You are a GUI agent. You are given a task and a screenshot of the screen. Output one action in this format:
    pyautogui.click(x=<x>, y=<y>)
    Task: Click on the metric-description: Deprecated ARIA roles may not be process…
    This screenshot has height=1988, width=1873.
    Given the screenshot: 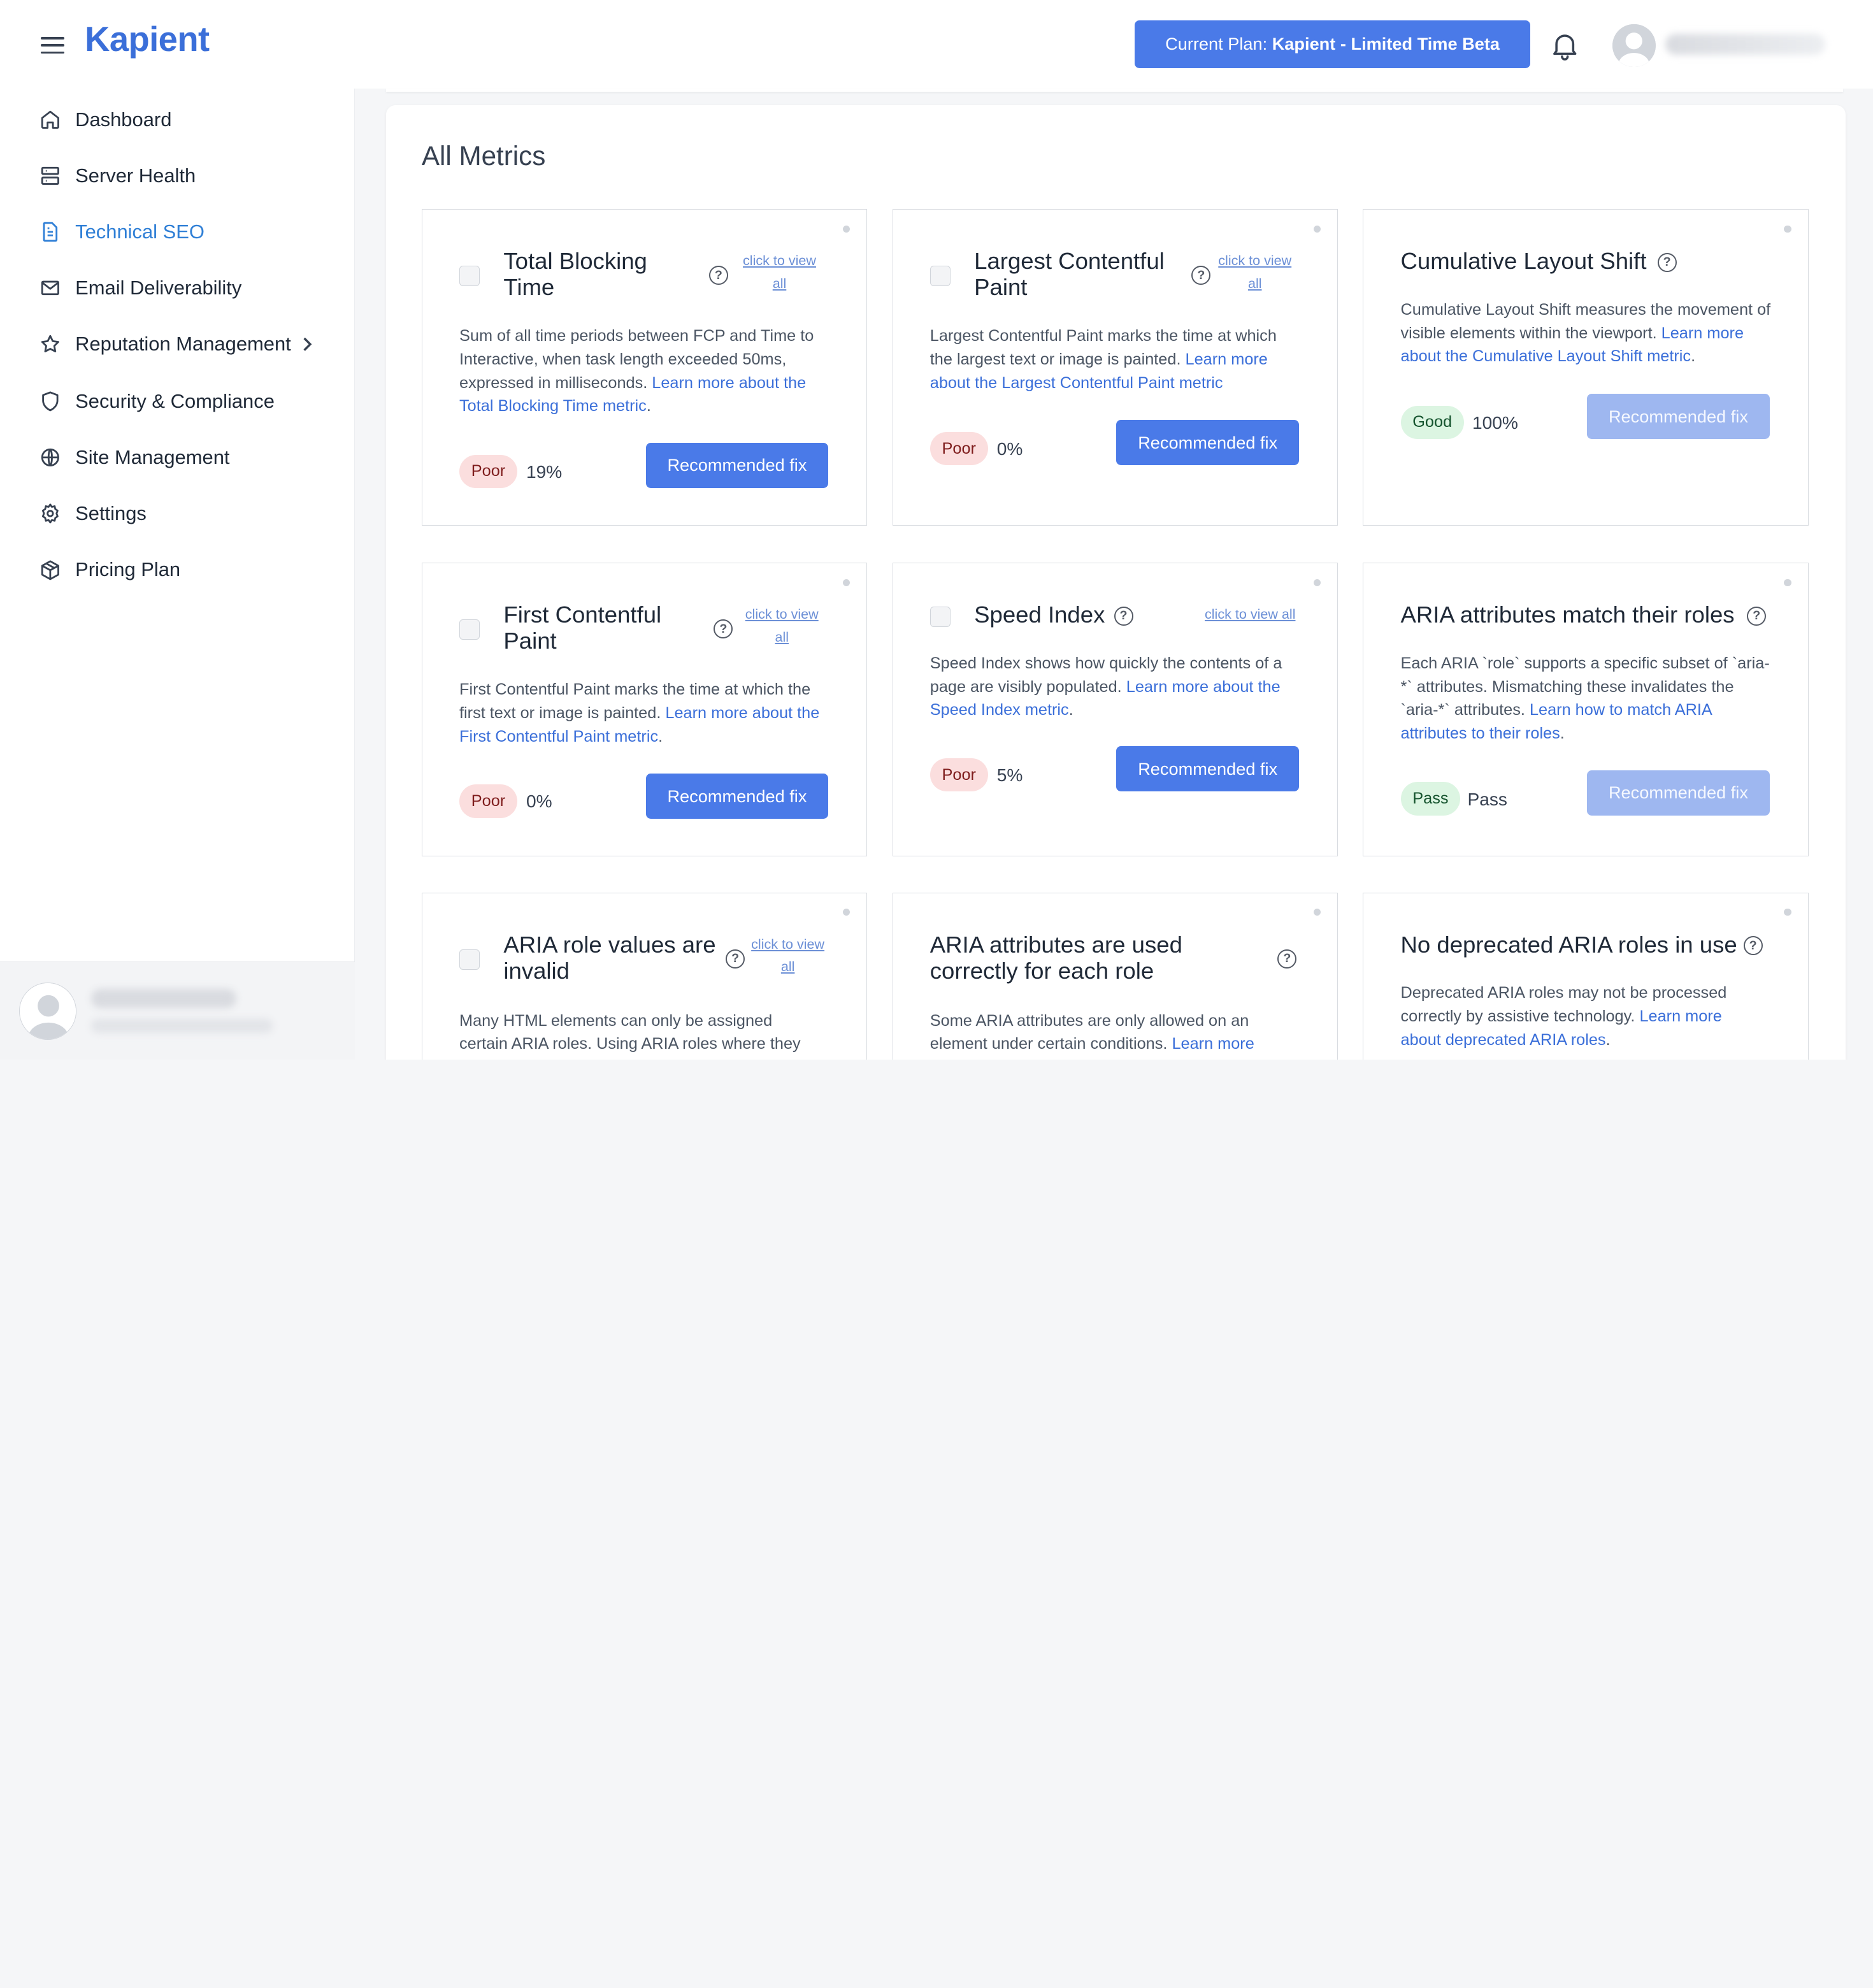 What is the action you would take?
    pyautogui.click(x=1564, y=1016)
    